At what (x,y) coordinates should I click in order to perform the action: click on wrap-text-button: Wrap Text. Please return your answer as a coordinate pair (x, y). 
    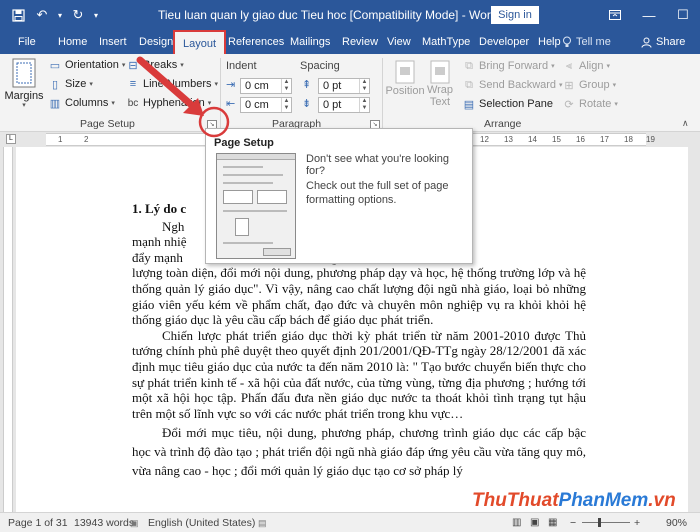
    Looking at the image, I should click on (440, 84).